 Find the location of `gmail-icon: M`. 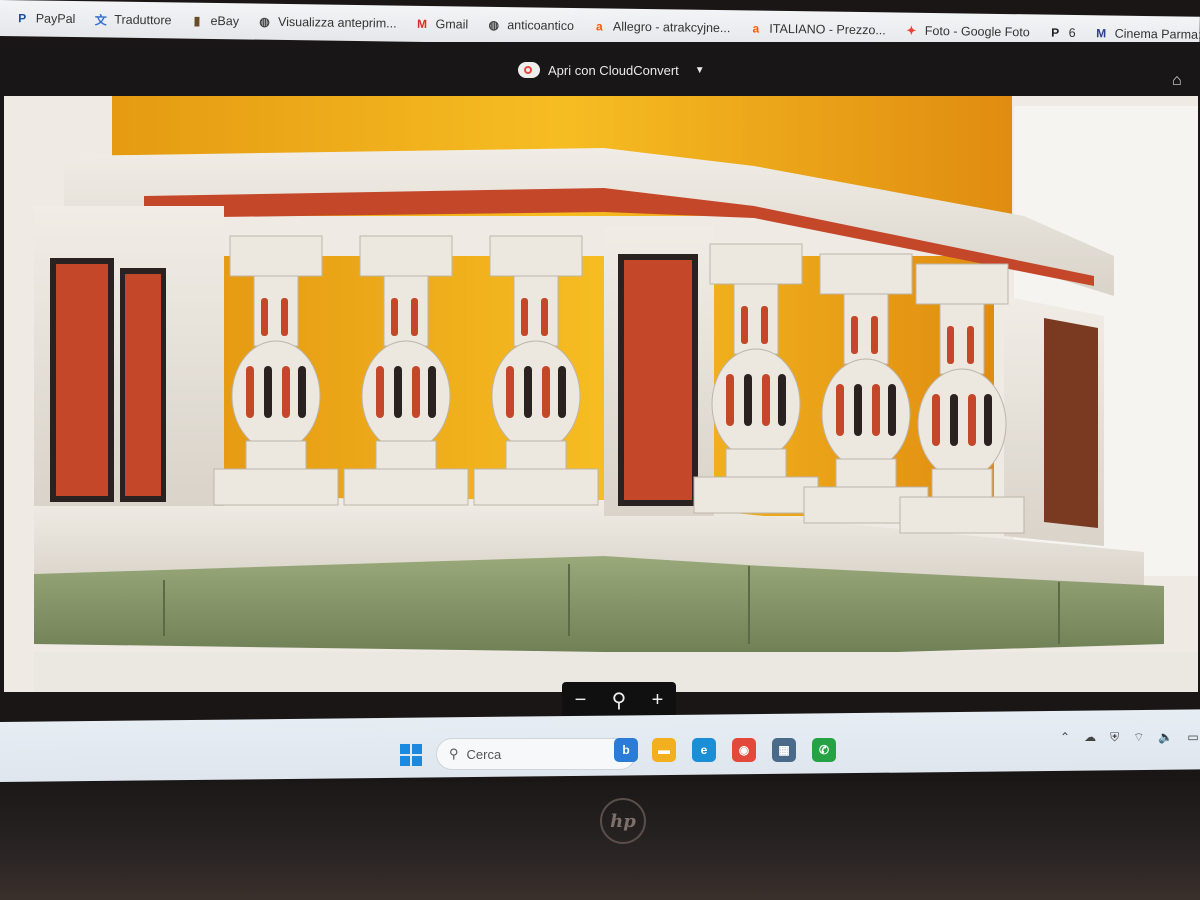

gmail-icon: M is located at coordinates (422, 23).